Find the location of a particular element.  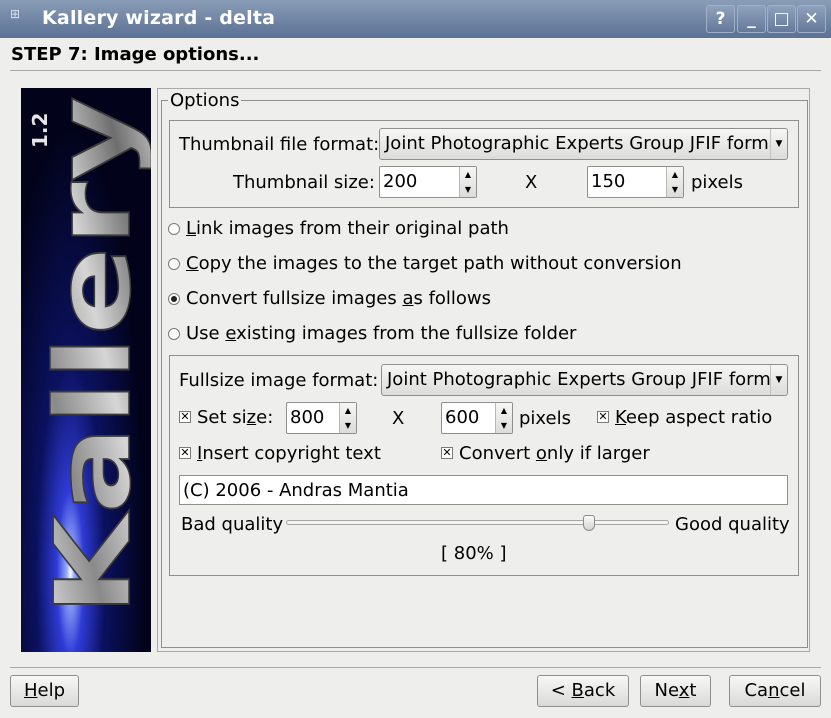

thumbnail-format-label: Thumbnail file format: is located at coordinates (279, 144).